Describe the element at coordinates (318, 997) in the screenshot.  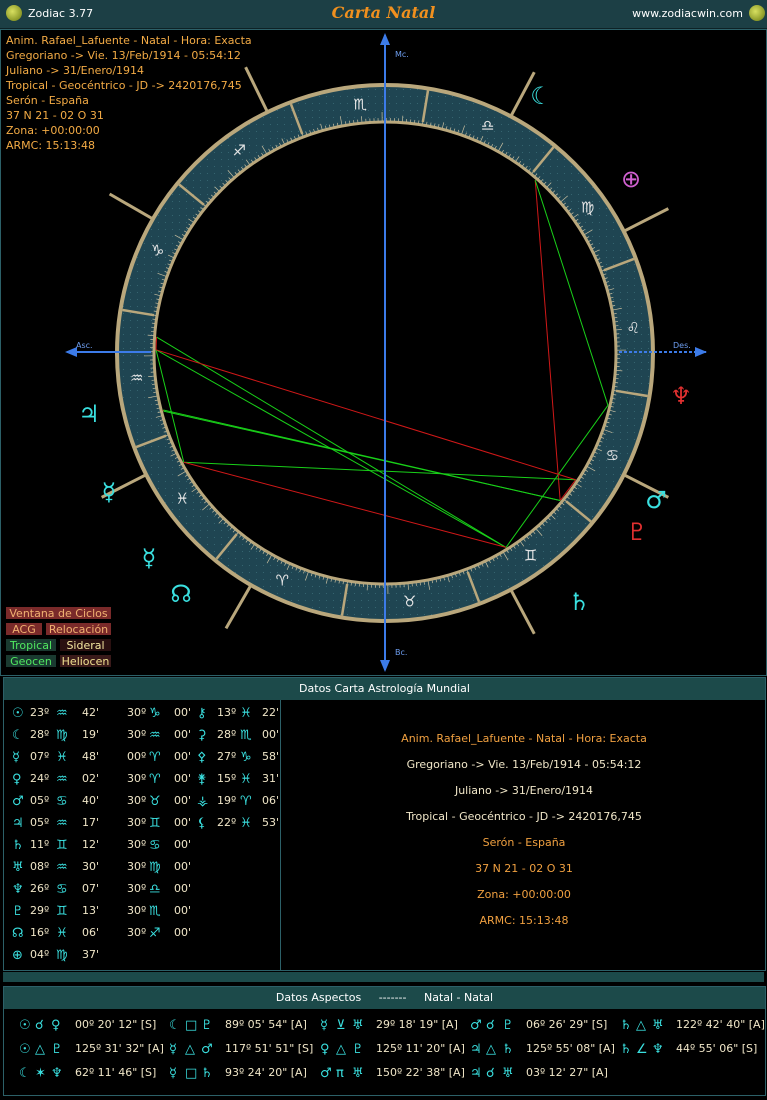
I see `aspects-title: Datos Aspectos` at that location.